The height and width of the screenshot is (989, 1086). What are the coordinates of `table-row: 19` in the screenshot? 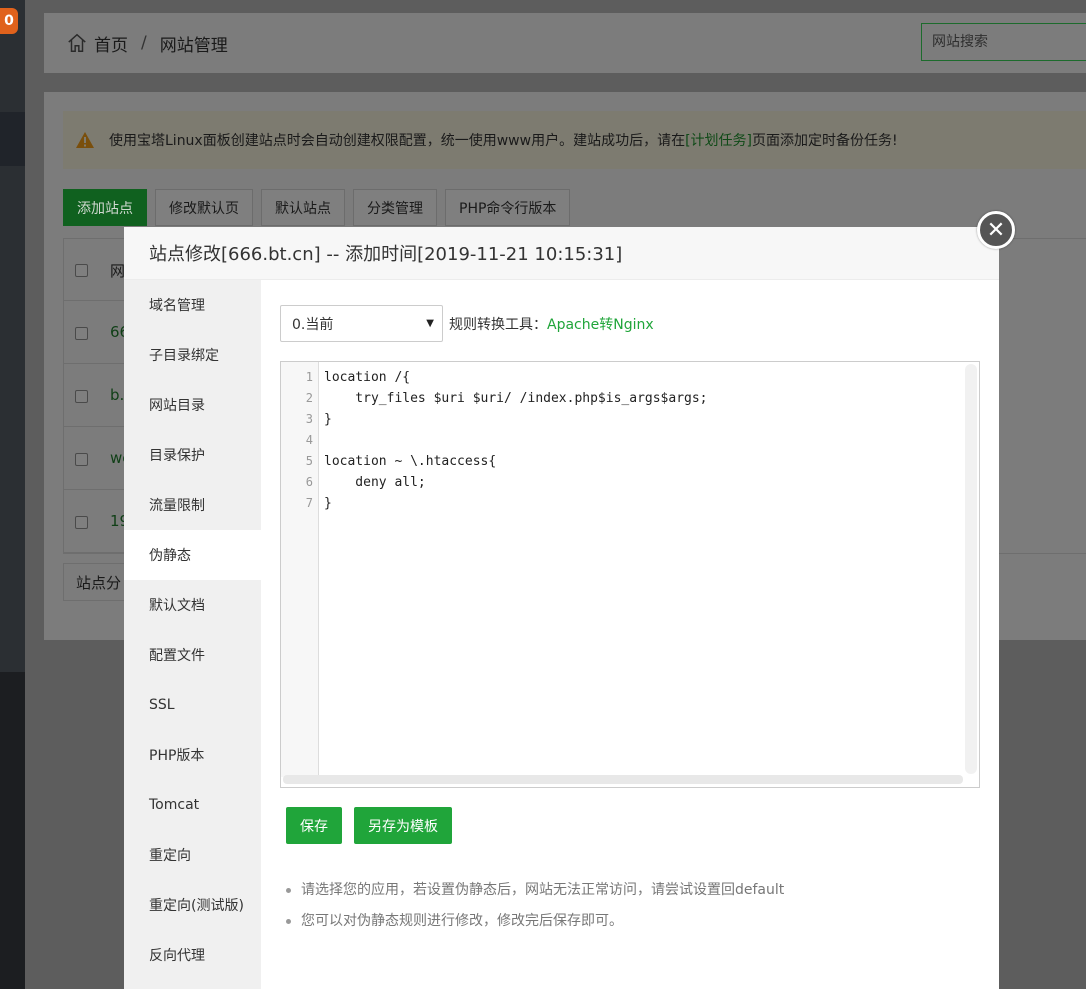 It's located at (96, 522).